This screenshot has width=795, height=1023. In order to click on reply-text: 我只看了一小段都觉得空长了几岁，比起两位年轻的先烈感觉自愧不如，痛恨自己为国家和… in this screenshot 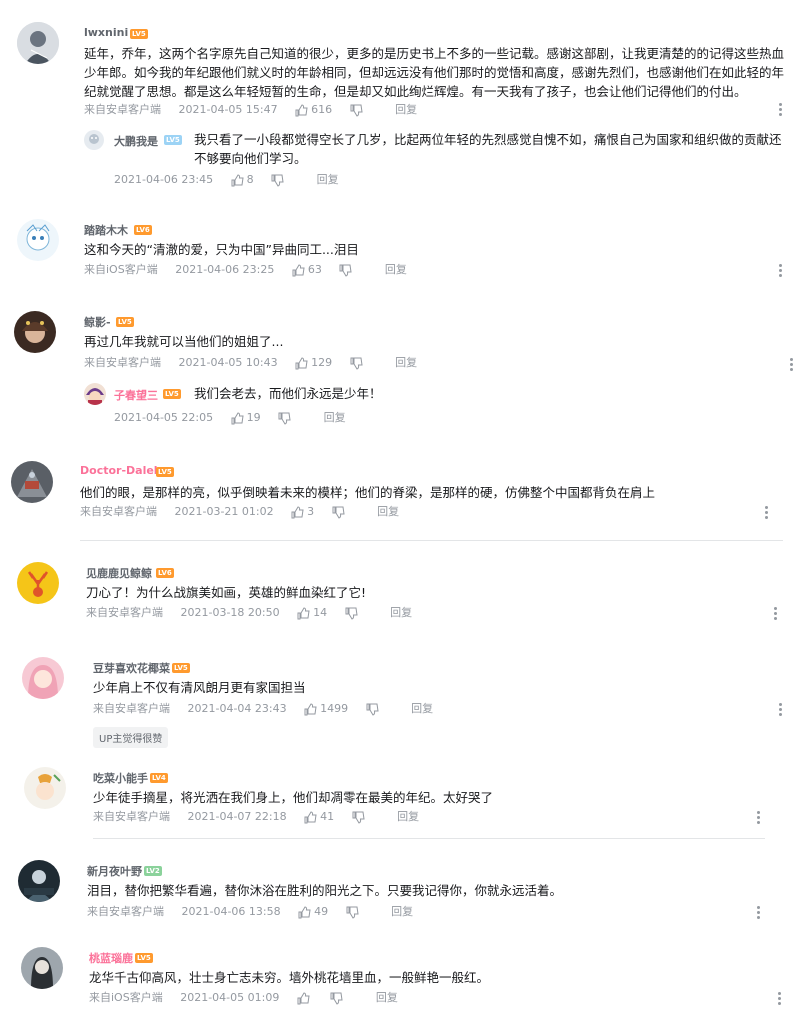, I will do `click(488, 149)`.